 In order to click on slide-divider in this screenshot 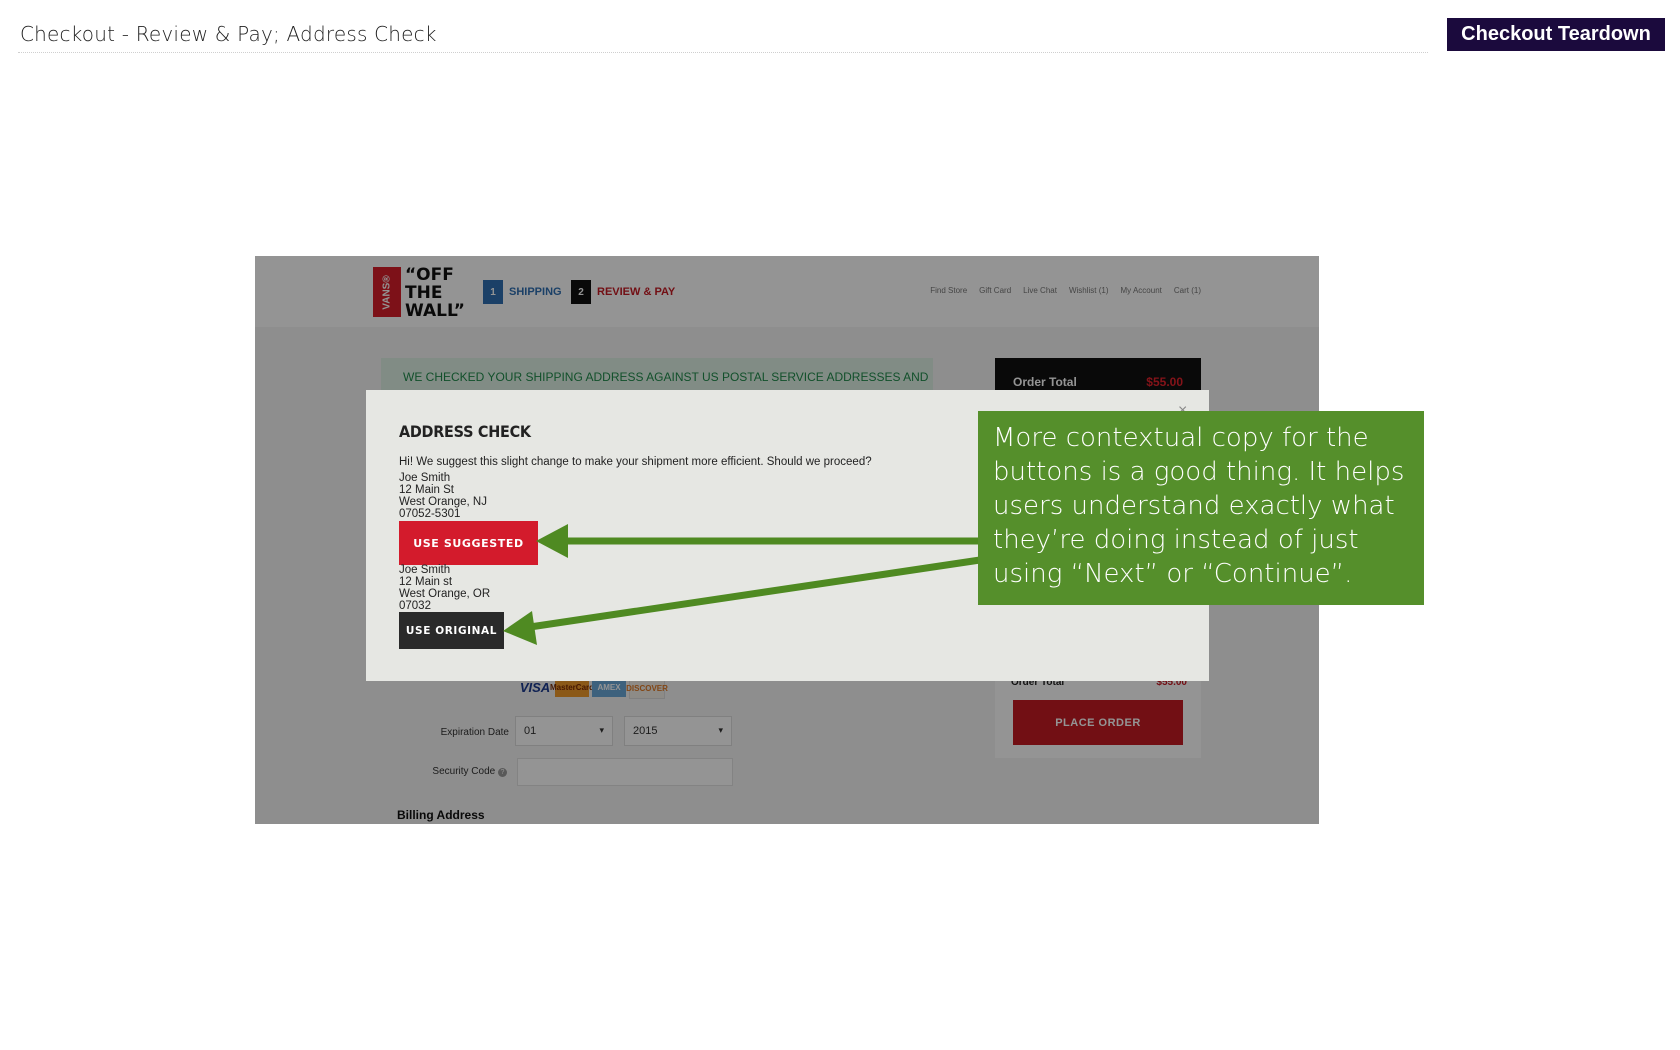, I will do `click(723, 52)`.